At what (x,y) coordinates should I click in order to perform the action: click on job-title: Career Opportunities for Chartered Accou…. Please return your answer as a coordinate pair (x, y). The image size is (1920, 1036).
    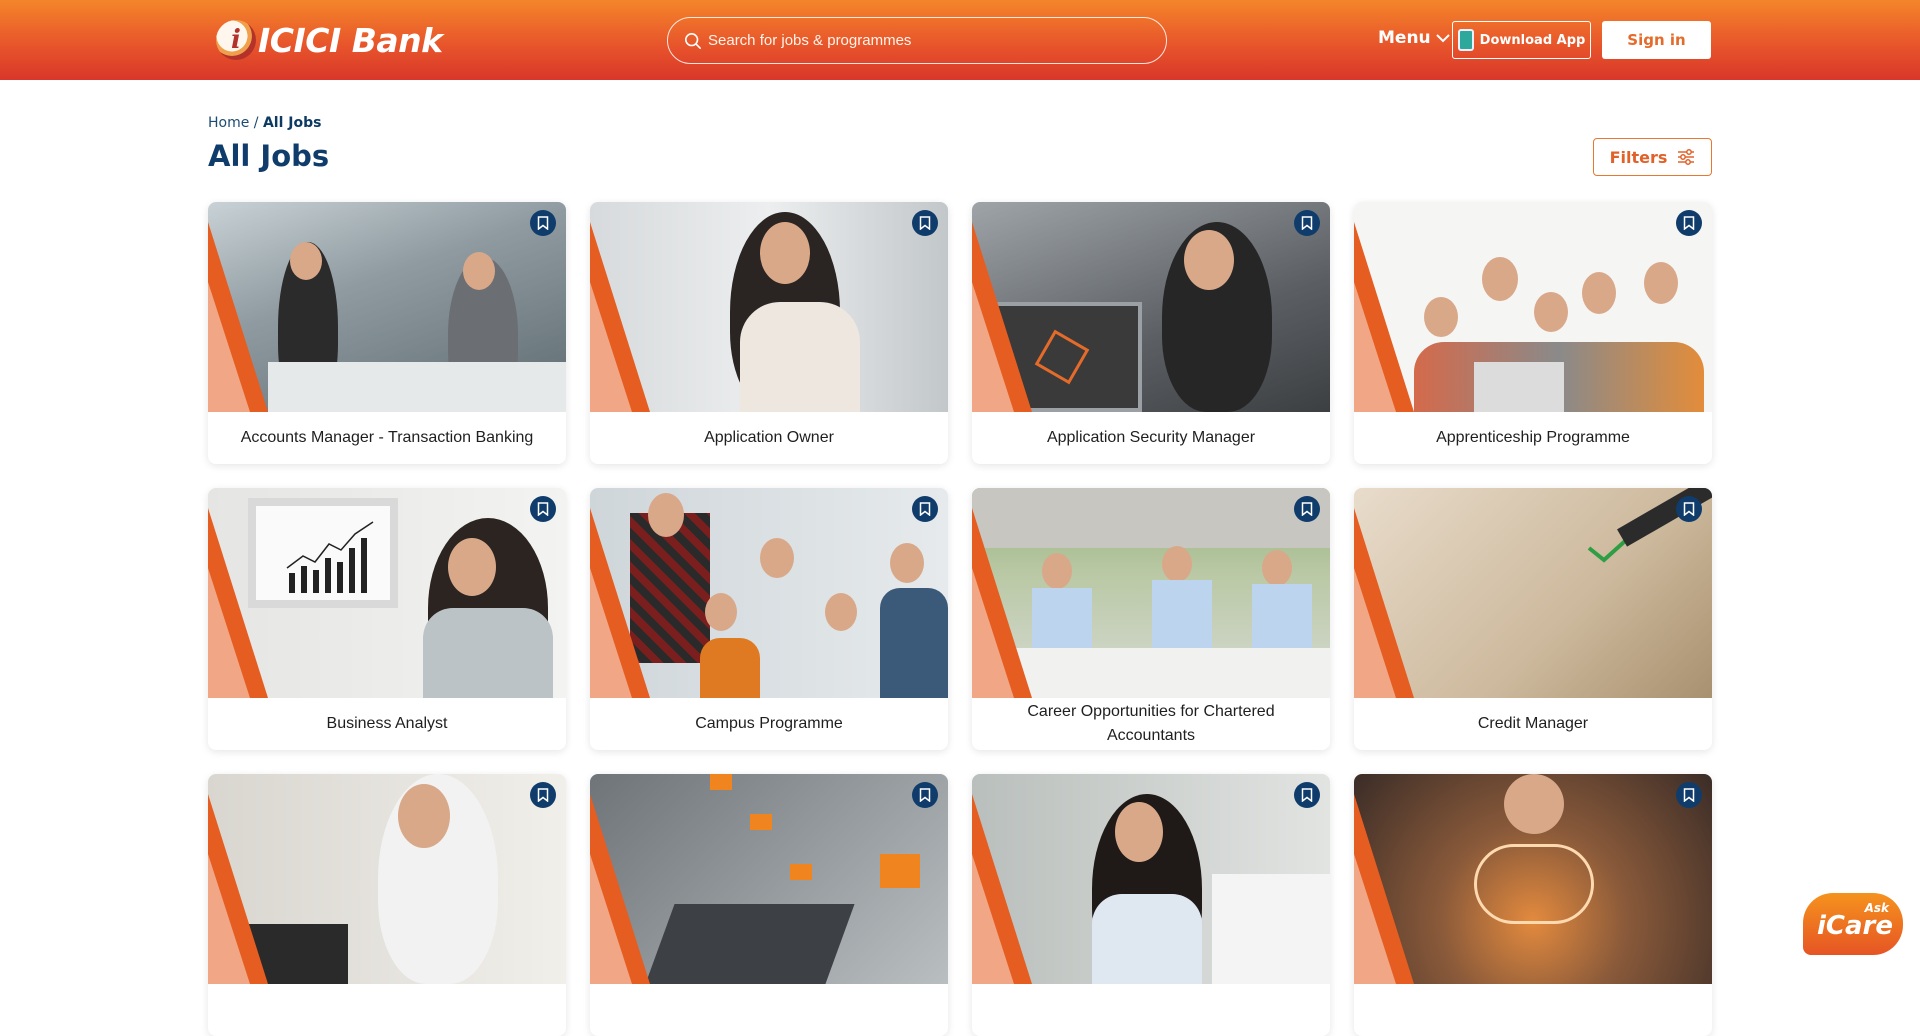
    Looking at the image, I should click on (1151, 723).